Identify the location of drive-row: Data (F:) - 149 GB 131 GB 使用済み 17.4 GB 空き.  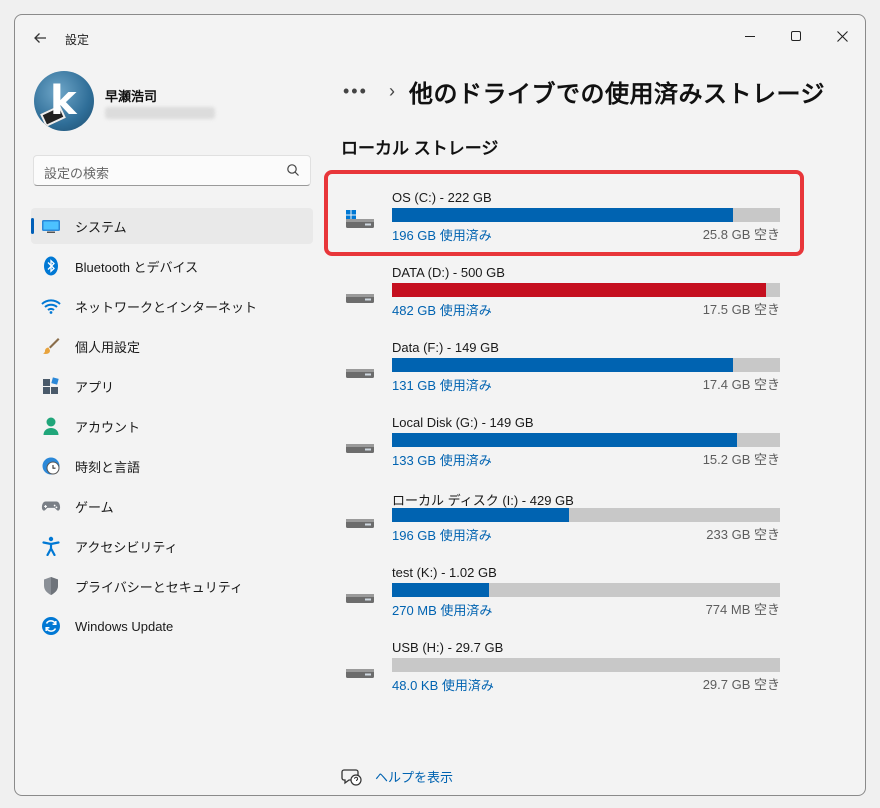
(565, 370).